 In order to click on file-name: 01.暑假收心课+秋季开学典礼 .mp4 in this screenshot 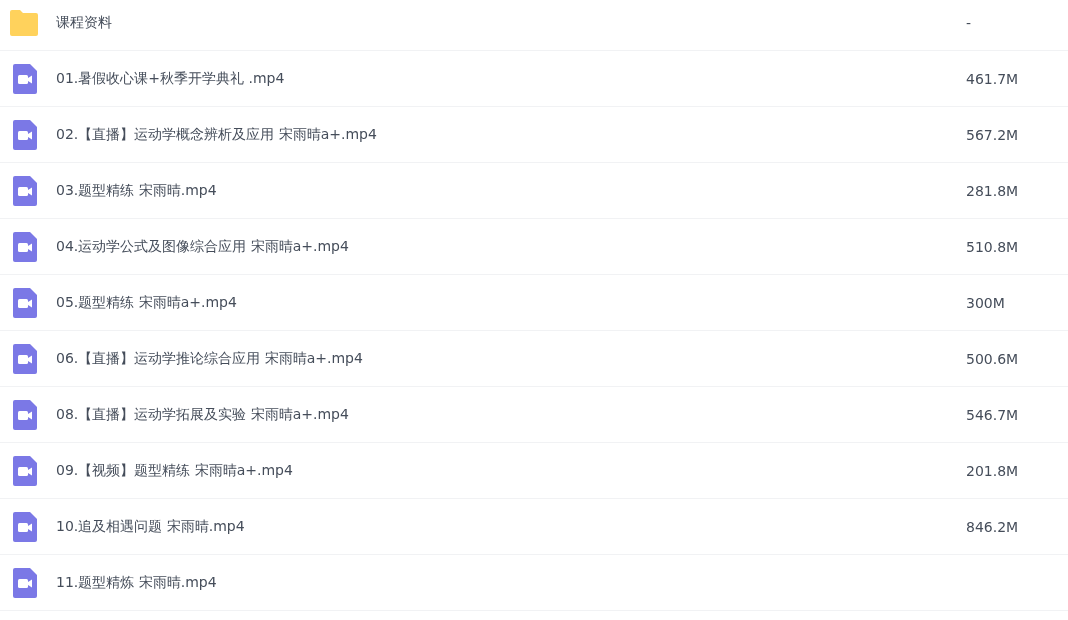, I will do `click(511, 78)`.